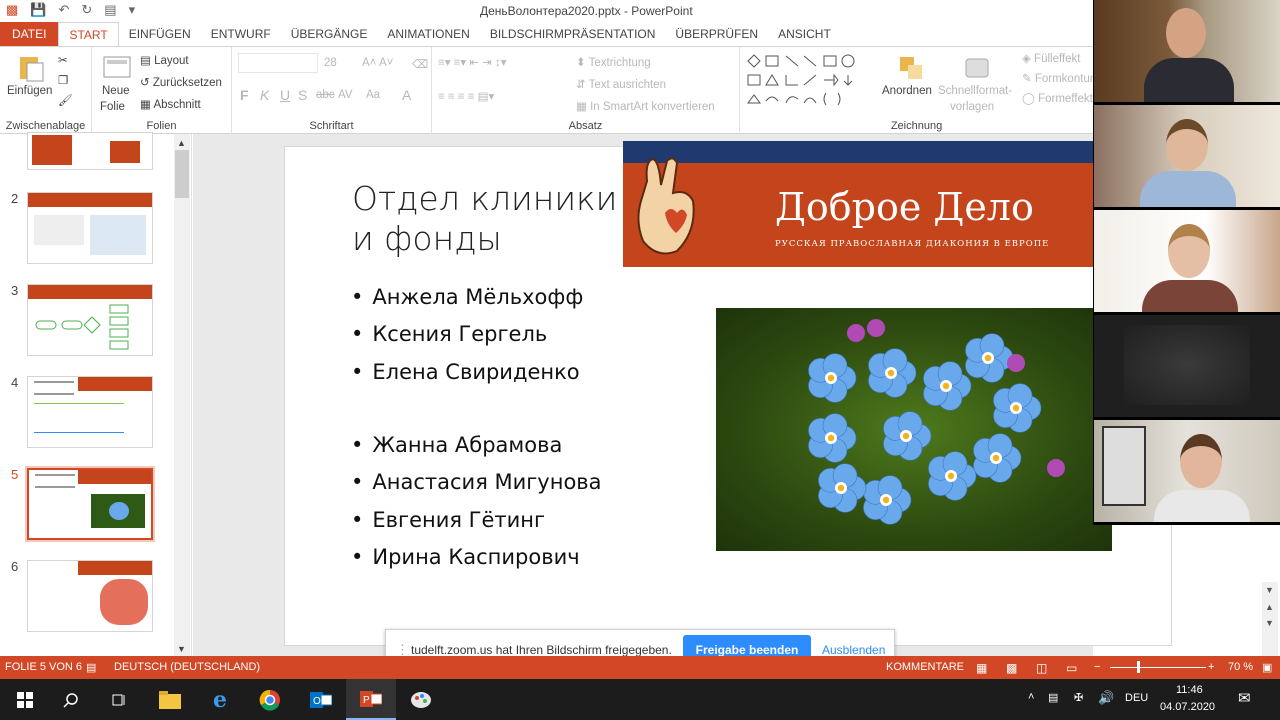 This screenshot has height=720, width=1280. Describe the element at coordinates (1041, 668) in the screenshot. I see `reading-view-icon: ◫` at that location.